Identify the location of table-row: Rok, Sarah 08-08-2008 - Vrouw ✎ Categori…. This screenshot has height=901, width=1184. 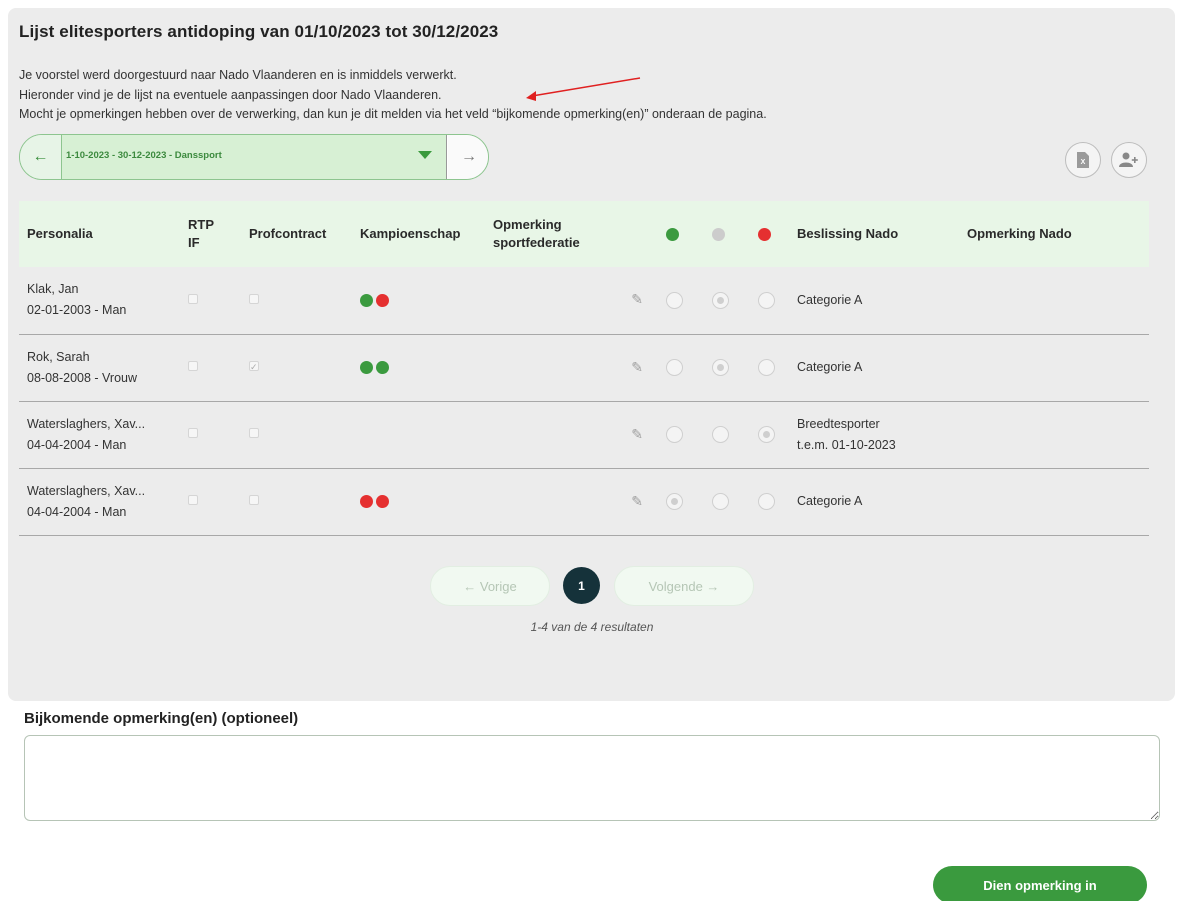
(584, 367).